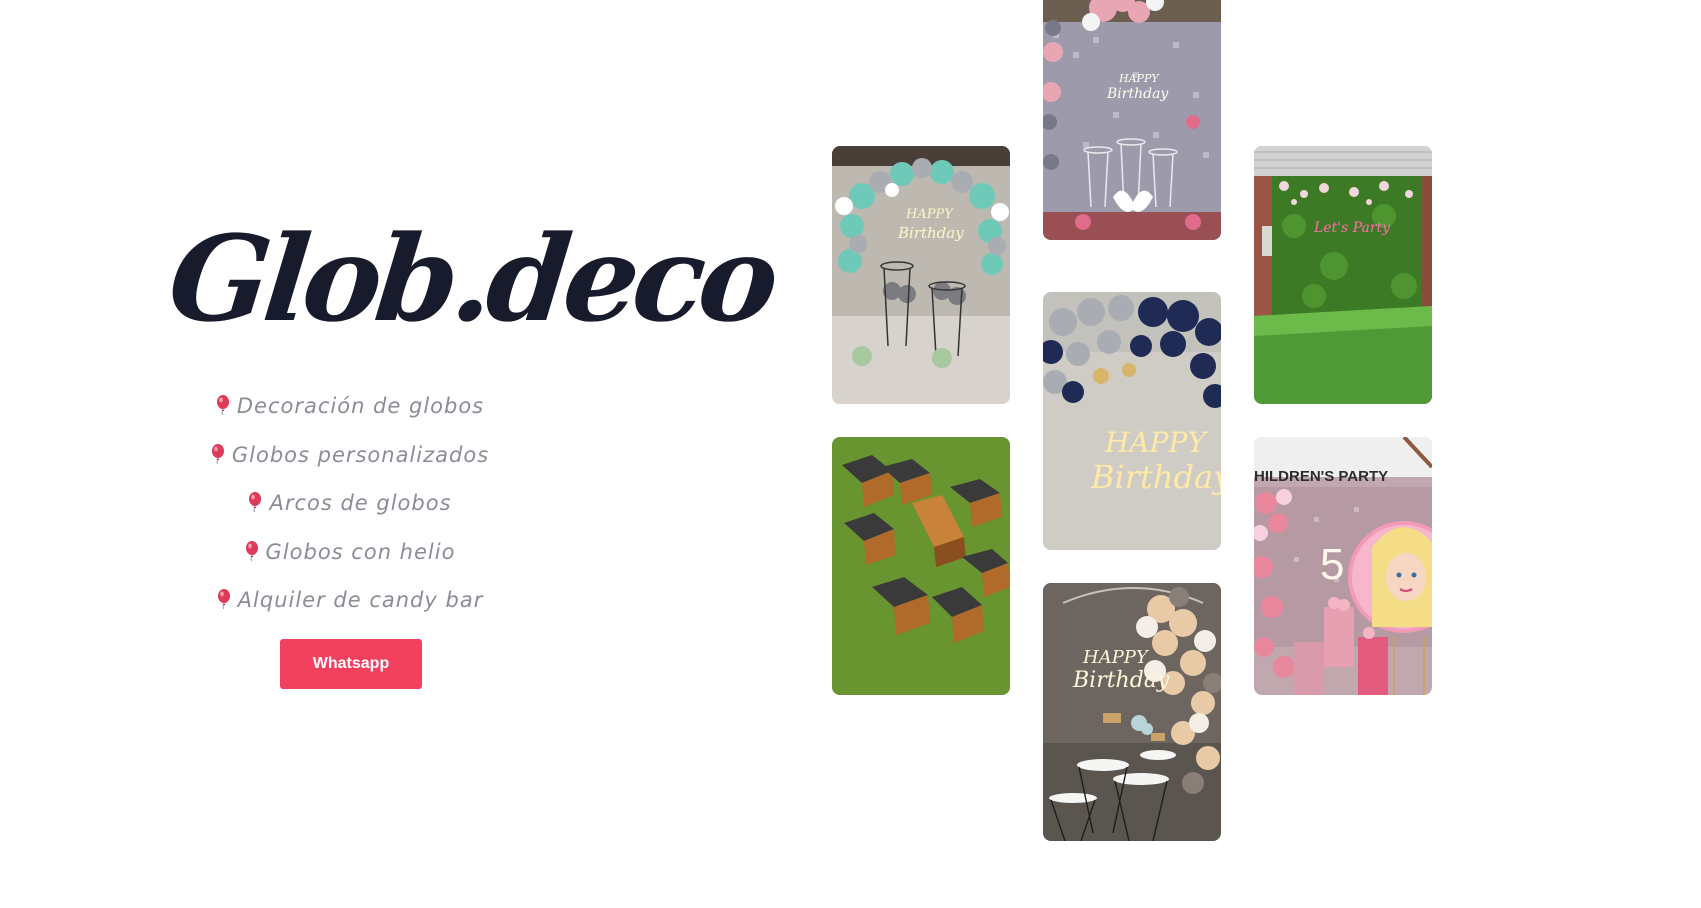 The height and width of the screenshot is (908, 1701). I want to click on service-label: Globos con helio, so click(360, 551).